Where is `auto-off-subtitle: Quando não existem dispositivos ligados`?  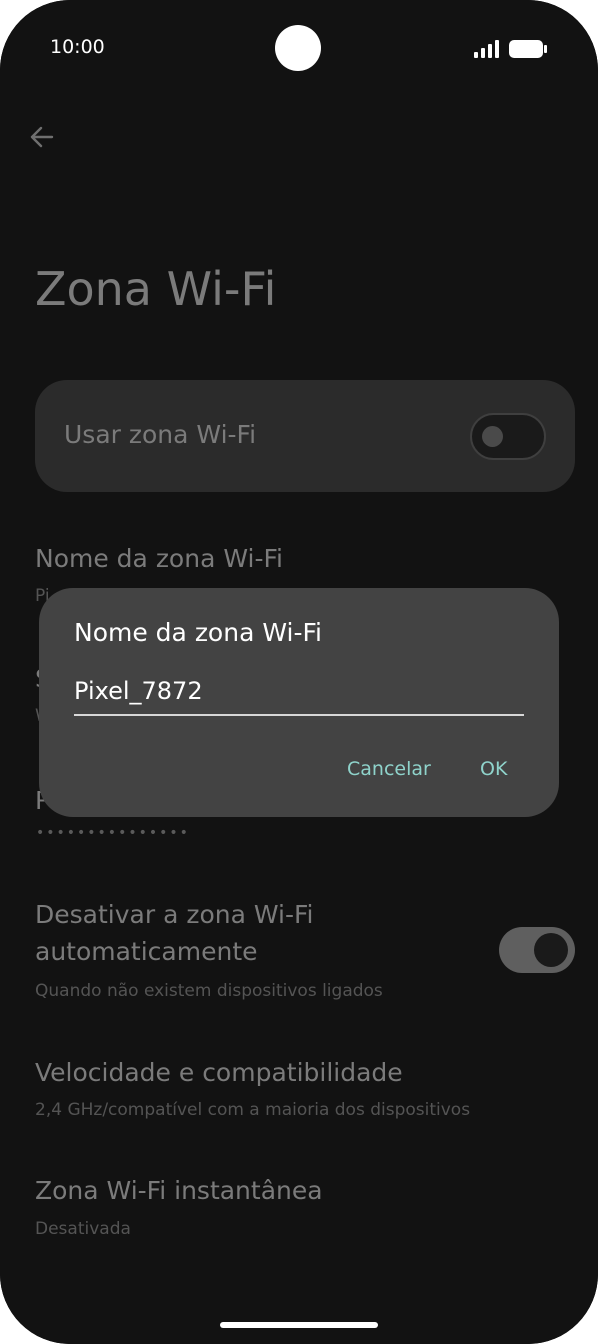
auto-off-subtitle: Quando não existem dispositivos ligados is located at coordinates (209, 991).